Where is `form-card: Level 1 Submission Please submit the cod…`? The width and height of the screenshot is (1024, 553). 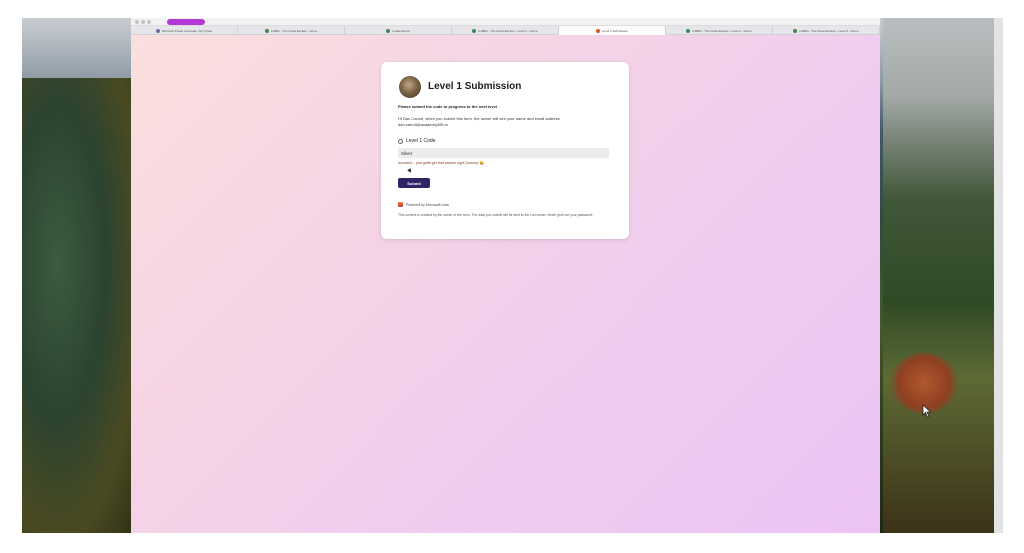 form-card: Level 1 Submission Please submit the cod… is located at coordinates (505, 150).